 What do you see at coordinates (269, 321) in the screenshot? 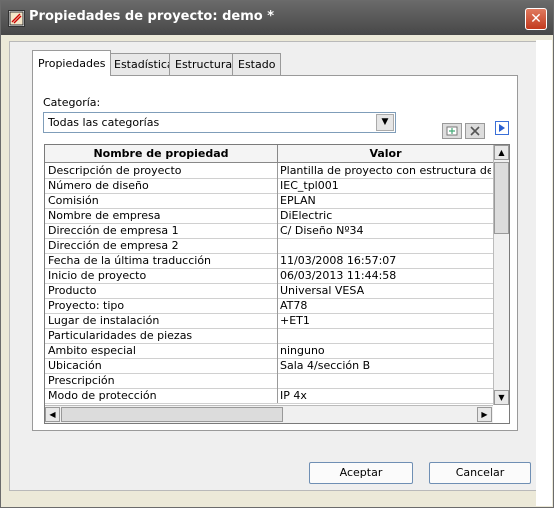
I see `table-row: Lugar de instalación +ET1` at bounding box center [269, 321].